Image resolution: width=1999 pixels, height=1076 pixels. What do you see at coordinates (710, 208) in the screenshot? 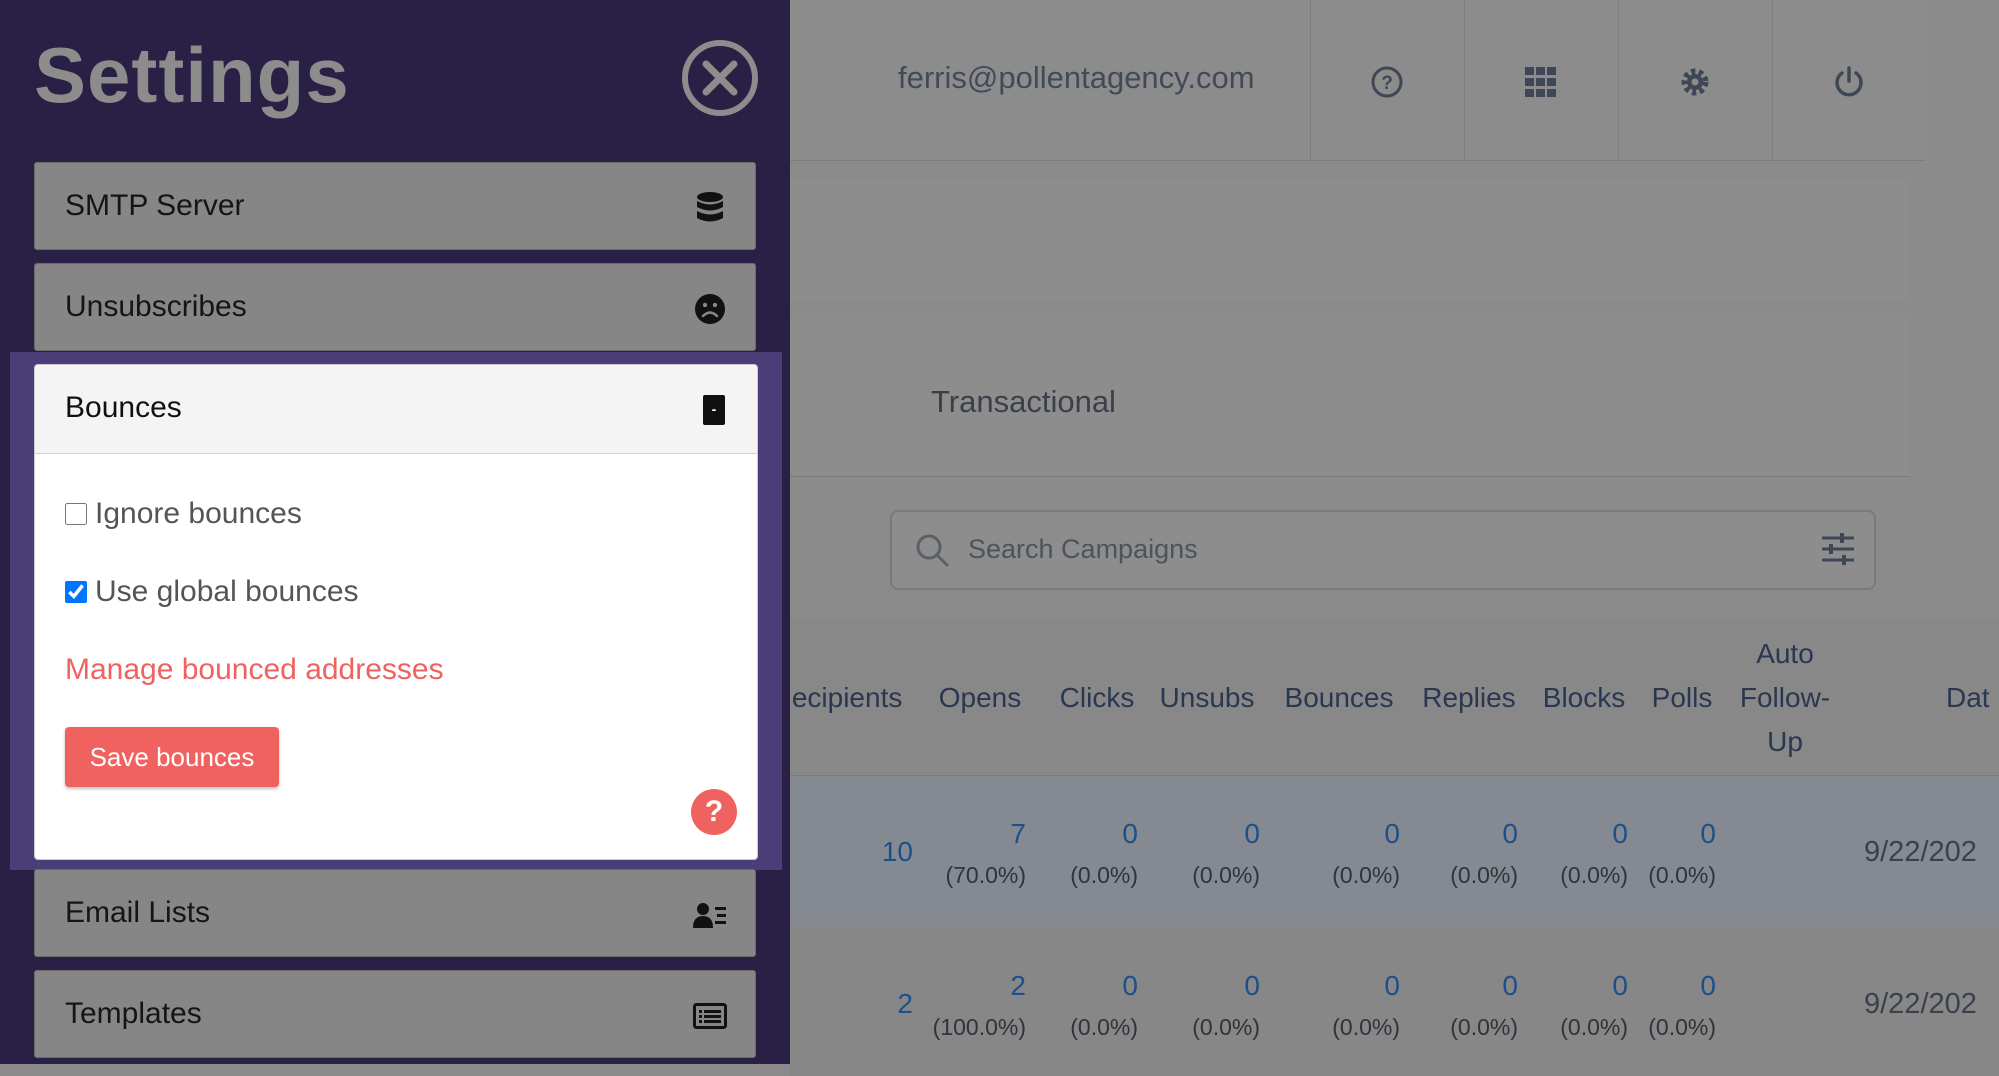
I see `database-icon` at bounding box center [710, 208].